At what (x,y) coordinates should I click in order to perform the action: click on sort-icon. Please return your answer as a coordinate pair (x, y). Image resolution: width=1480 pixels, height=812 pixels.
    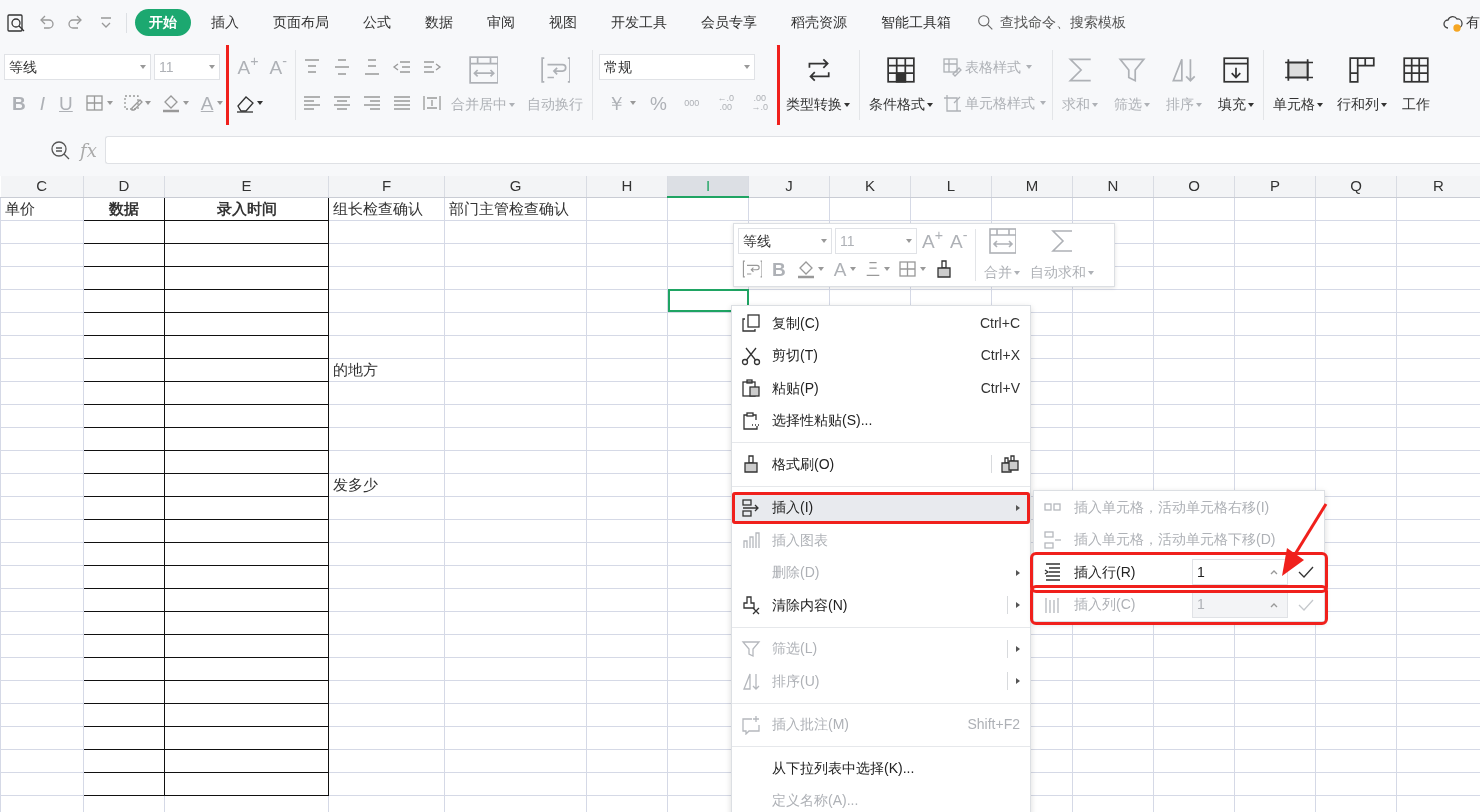
    Looking at the image, I should click on (751, 681).